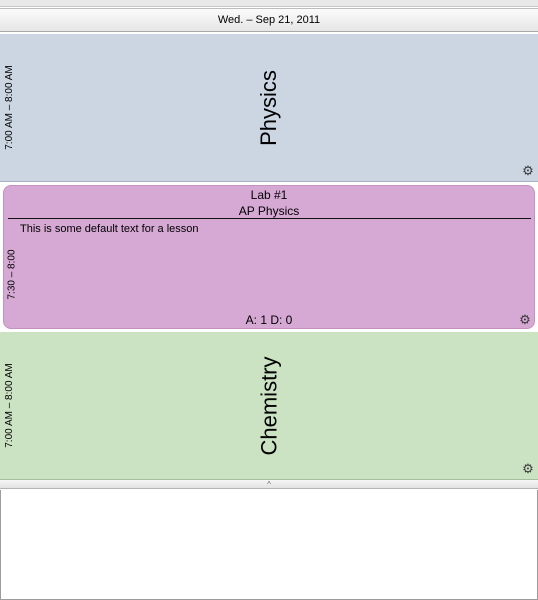  I want to click on lesson-text: This is some default text for a lesson, so click(109, 229).